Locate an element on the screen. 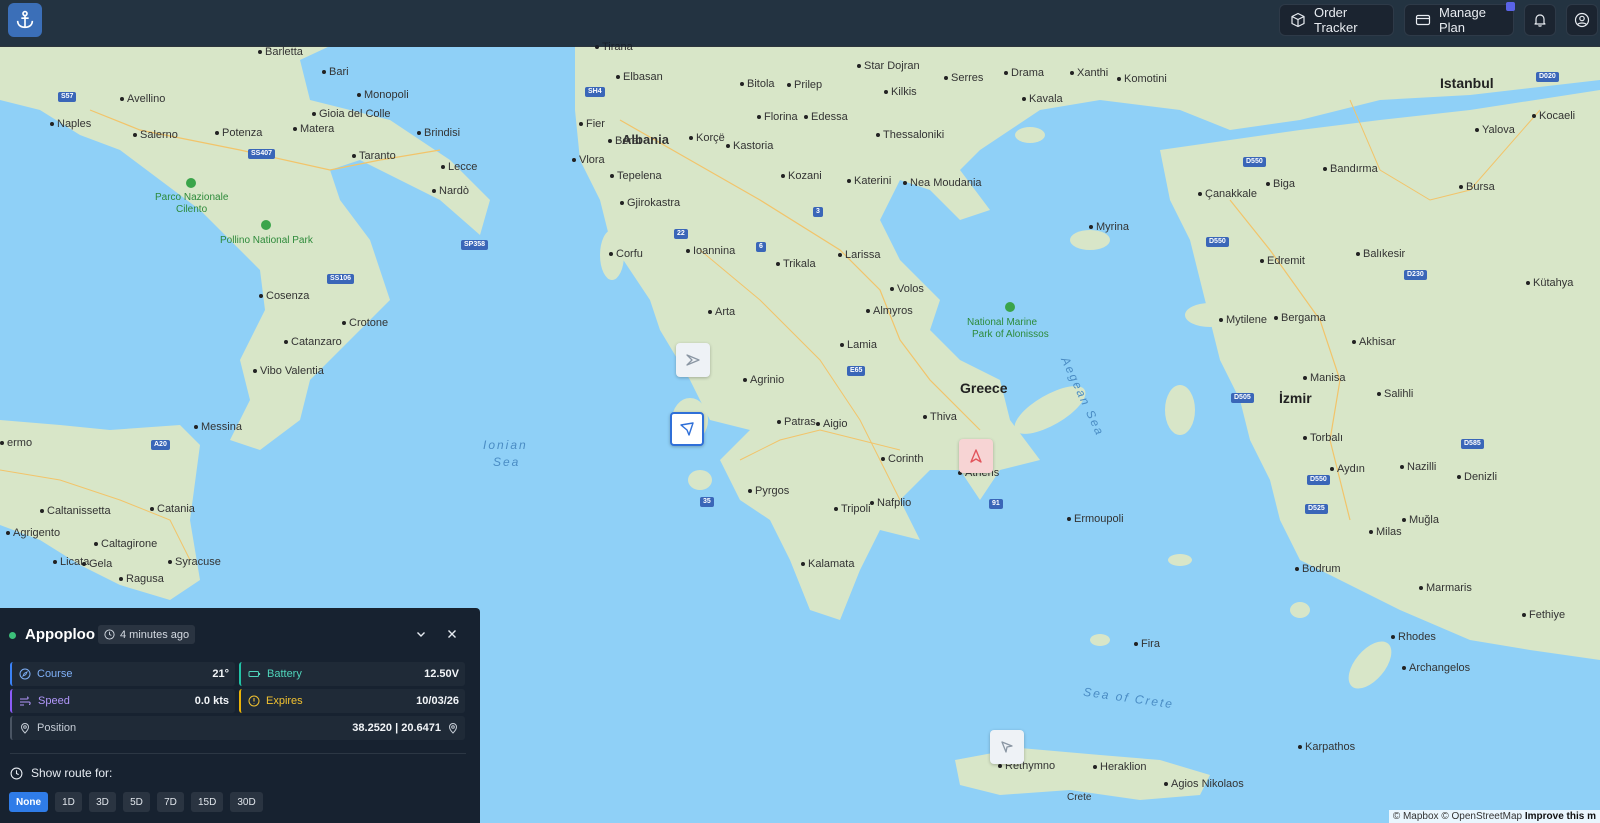 The height and width of the screenshot is (823, 1600). panel-divider is located at coordinates (238, 753).